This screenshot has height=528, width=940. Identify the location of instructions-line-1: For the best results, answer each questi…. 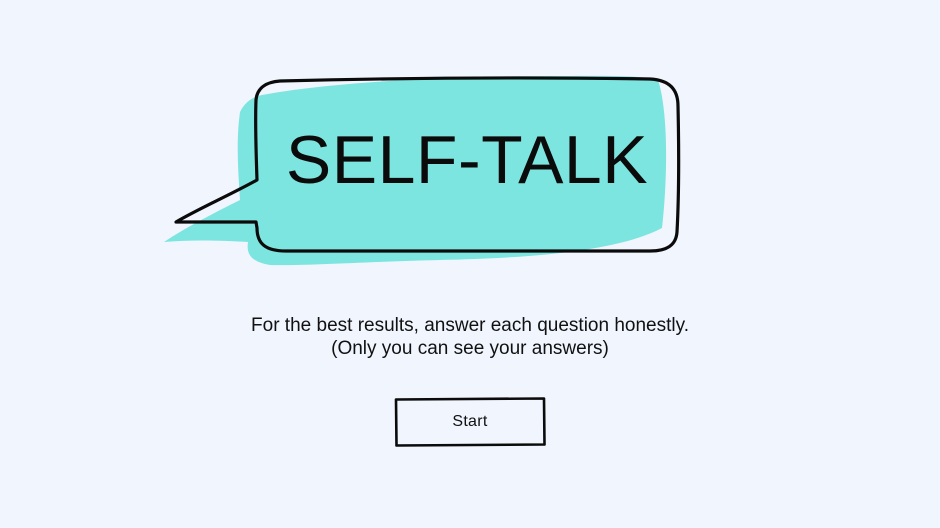
(470, 325).